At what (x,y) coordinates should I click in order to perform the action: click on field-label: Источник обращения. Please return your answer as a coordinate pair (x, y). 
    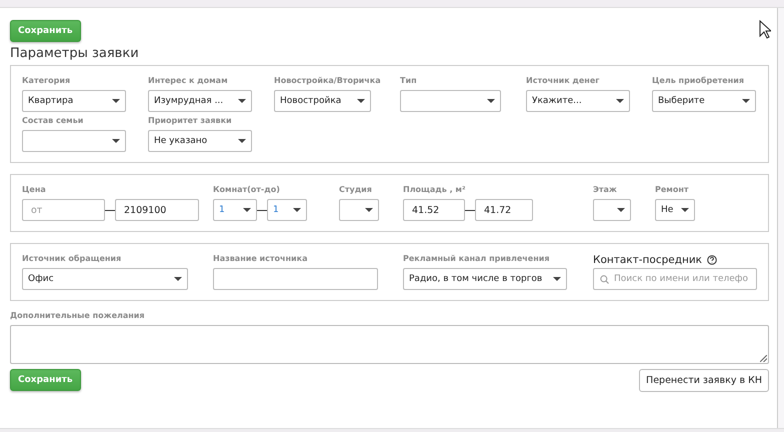
    Looking at the image, I should click on (72, 259).